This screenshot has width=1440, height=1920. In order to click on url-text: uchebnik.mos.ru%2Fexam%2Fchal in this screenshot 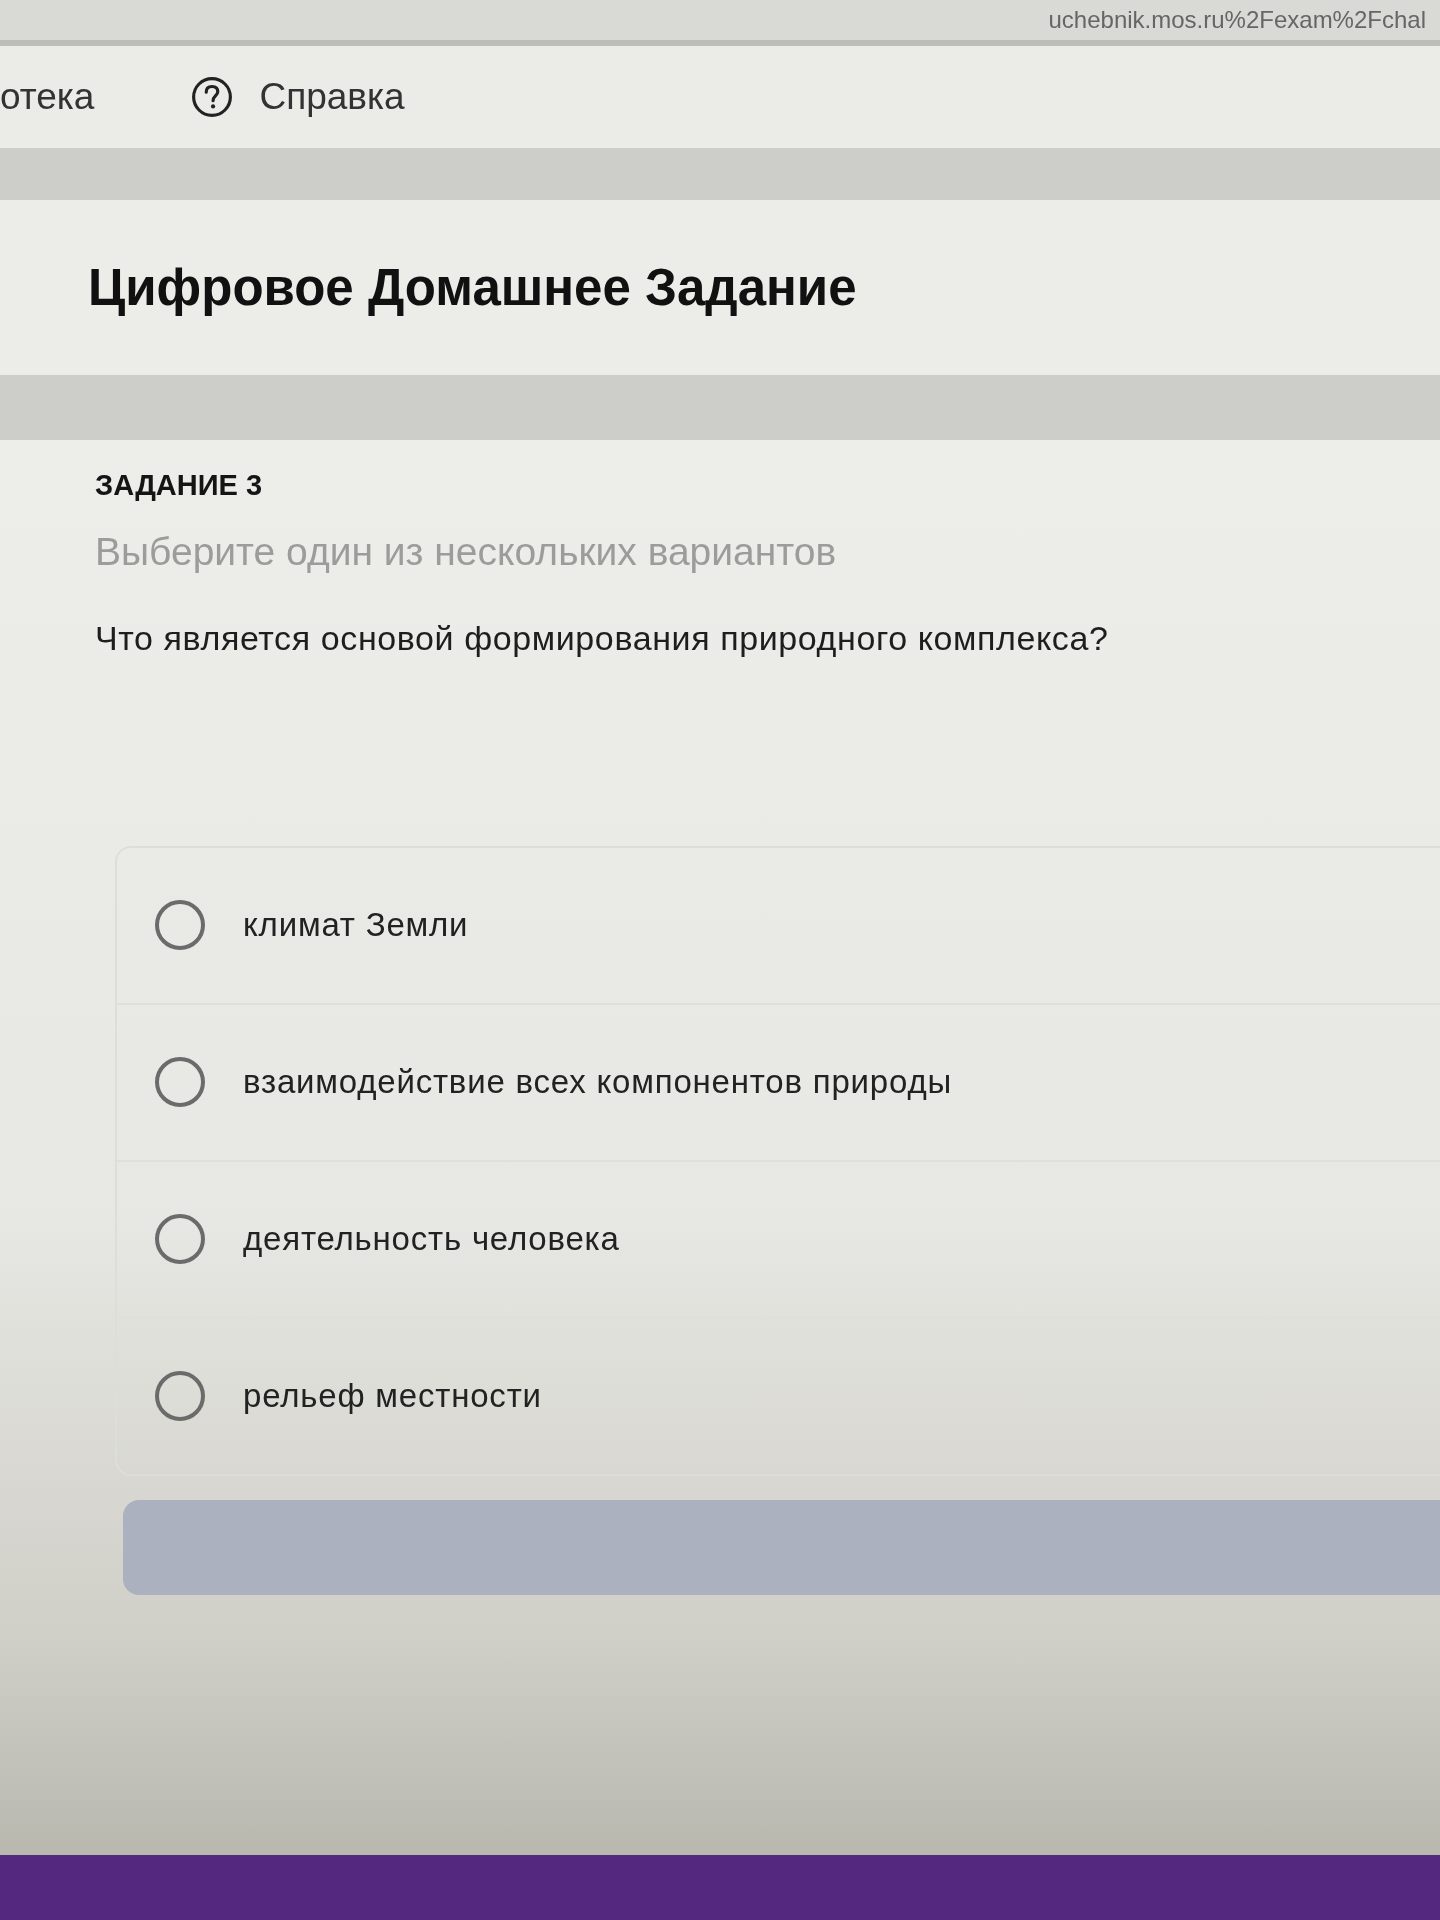, I will do `click(1237, 20)`.